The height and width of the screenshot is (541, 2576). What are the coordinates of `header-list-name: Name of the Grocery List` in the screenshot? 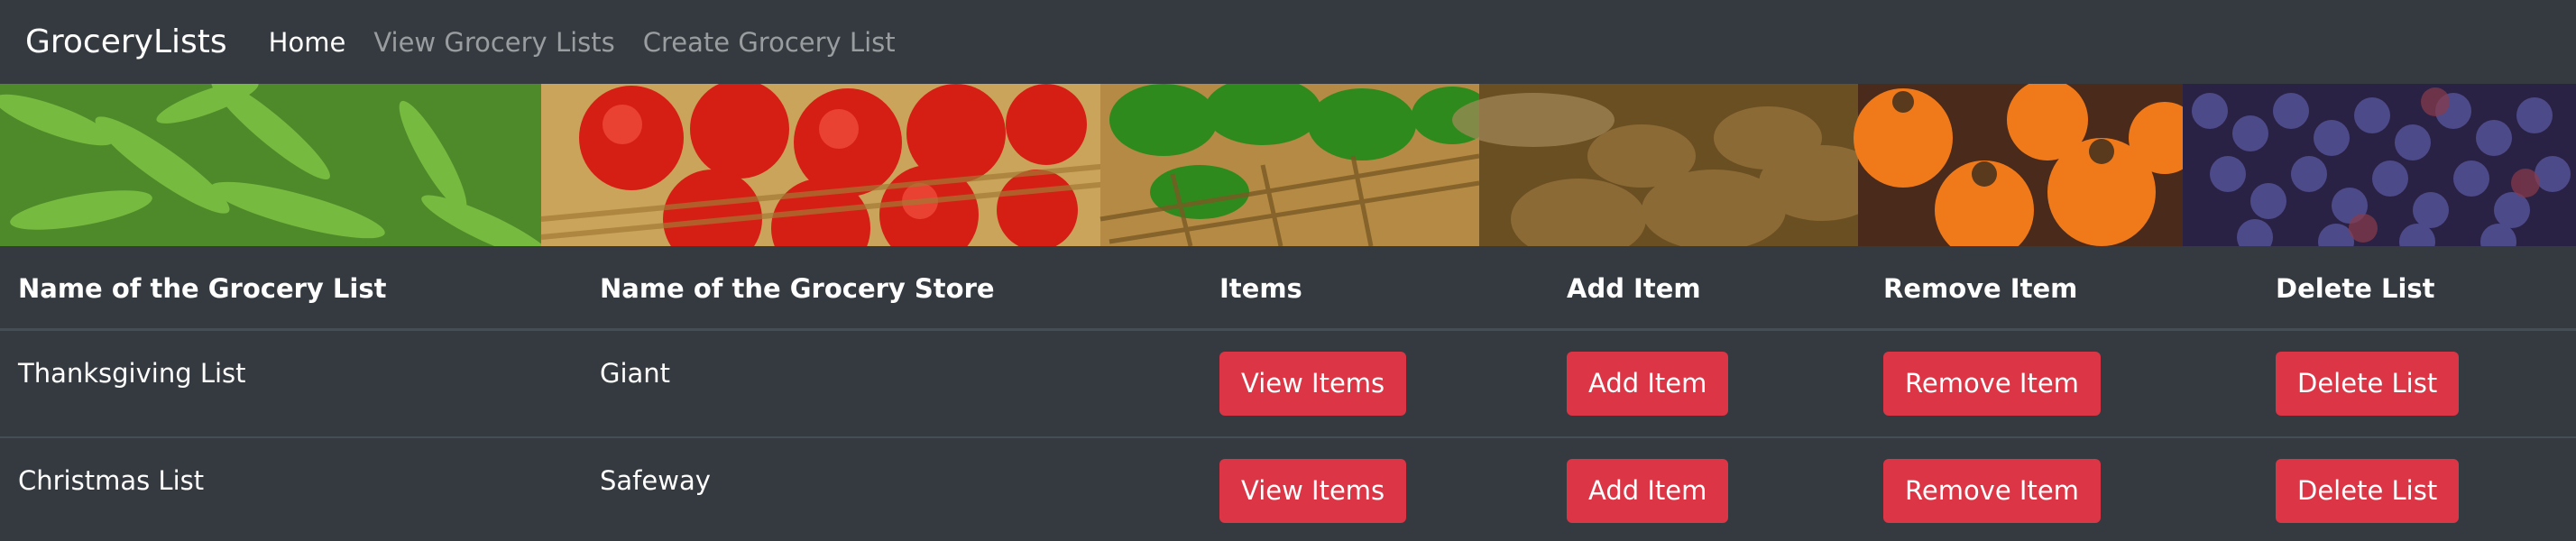 It's located at (291, 288).